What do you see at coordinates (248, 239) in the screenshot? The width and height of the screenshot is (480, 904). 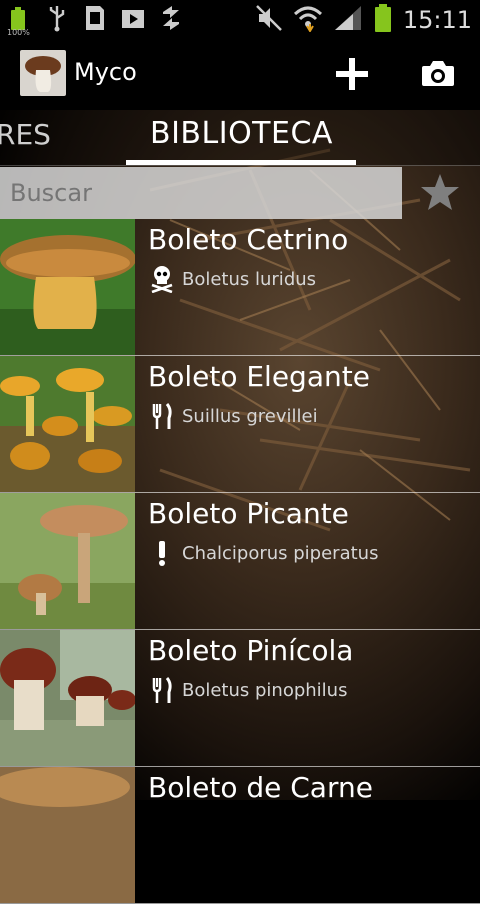 I see `species-common-name: Boleto Cetrino` at bounding box center [248, 239].